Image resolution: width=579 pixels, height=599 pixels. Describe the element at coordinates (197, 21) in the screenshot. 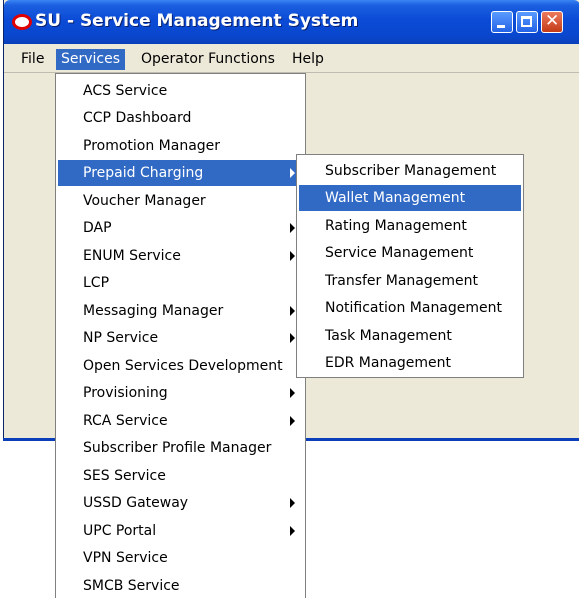

I see `window-title: SU - Service Management System` at that location.